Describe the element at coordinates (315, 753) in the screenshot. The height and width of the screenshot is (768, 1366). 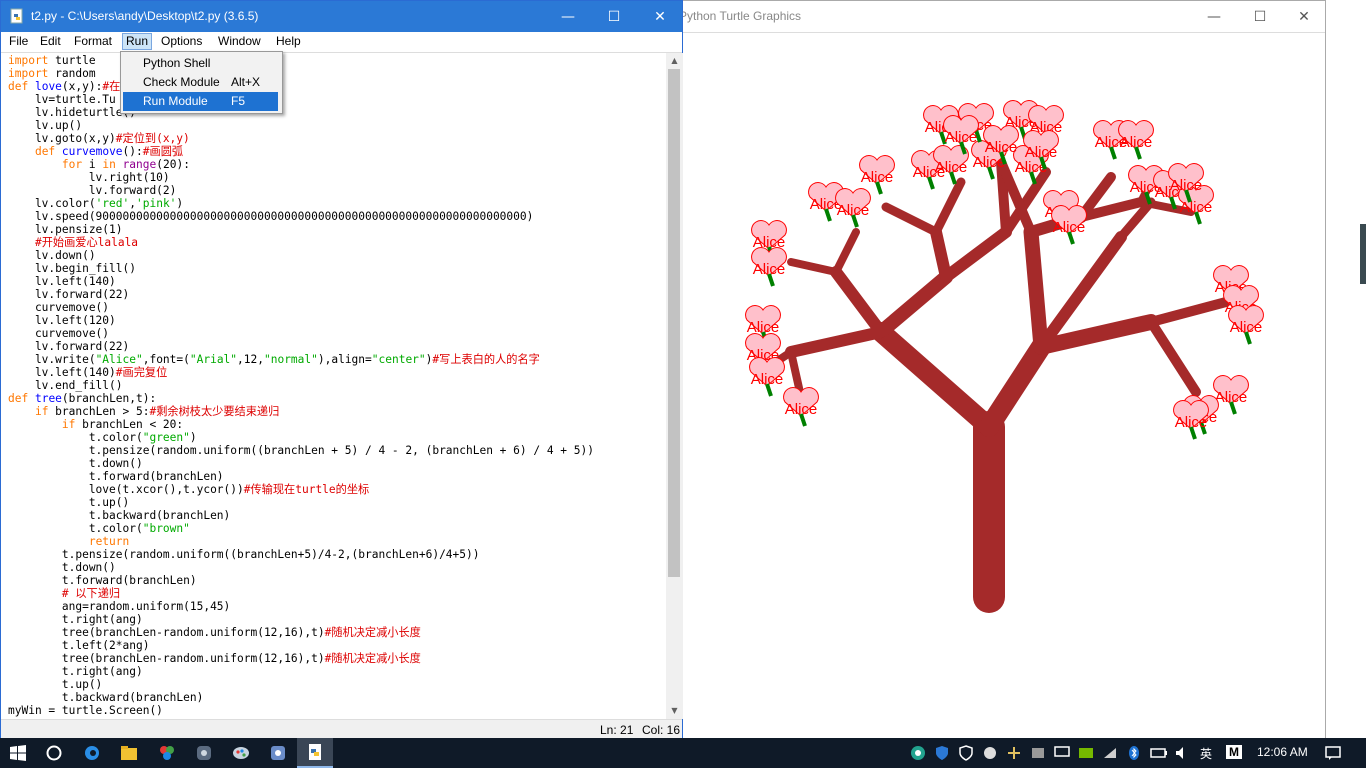
I see `idle-python-taskbar-icon` at that location.